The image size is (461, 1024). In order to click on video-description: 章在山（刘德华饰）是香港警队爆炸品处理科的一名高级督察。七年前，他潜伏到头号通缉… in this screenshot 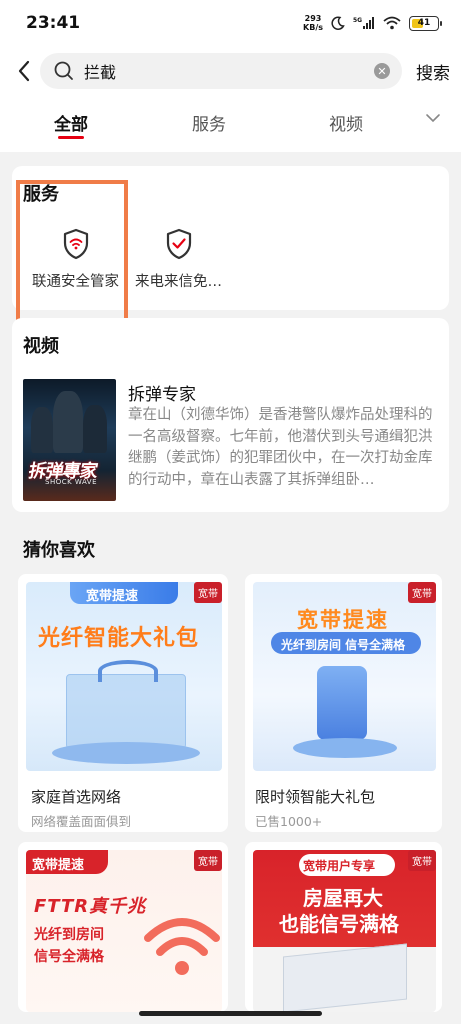, I will do `click(280, 447)`.